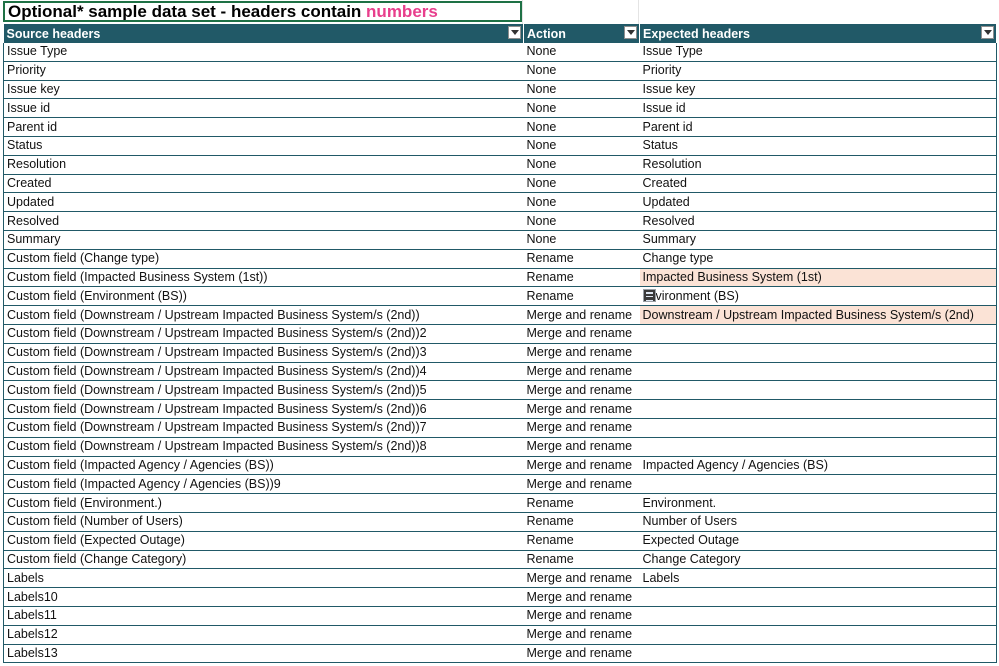  Describe the element at coordinates (263, 635) in the screenshot. I see `cell-source-header: Labels12` at that location.